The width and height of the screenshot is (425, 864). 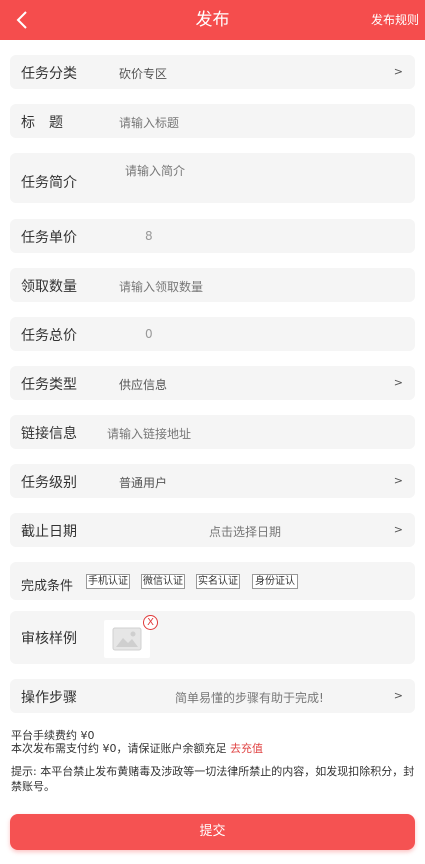 I want to click on recharge-link: 去充值, so click(x=246, y=748).